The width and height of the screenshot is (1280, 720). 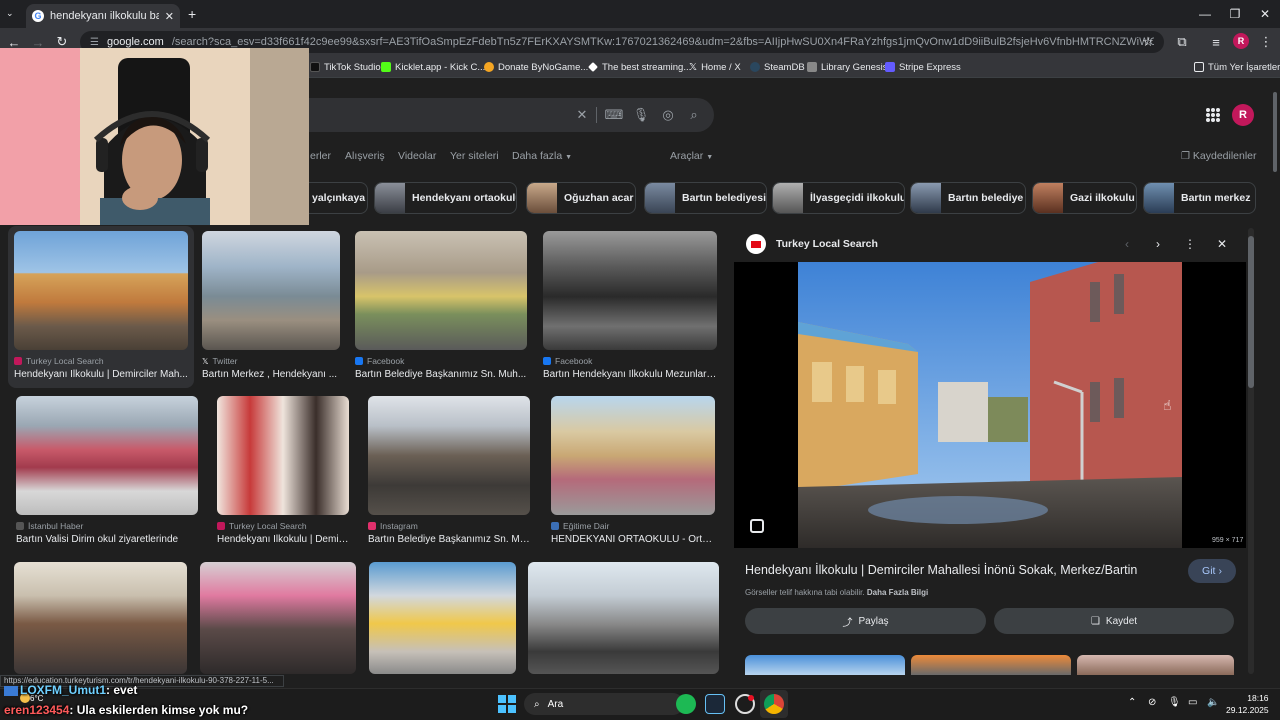 What do you see at coordinates (1213, 702) in the screenshot?
I see `volume-icon: 🔈` at bounding box center [1213, 702].